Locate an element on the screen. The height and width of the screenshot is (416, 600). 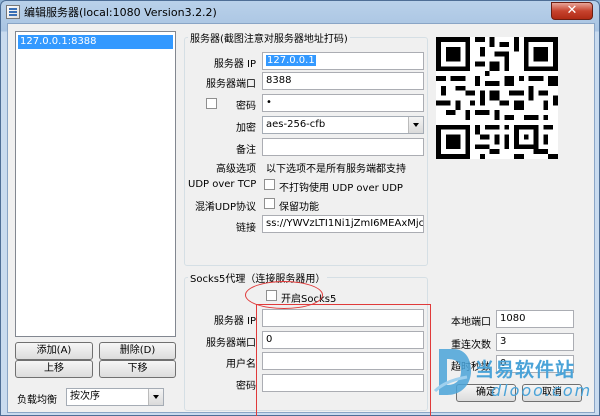
advanced-options-label: 高级选项 is located at coordinates (236, 169).